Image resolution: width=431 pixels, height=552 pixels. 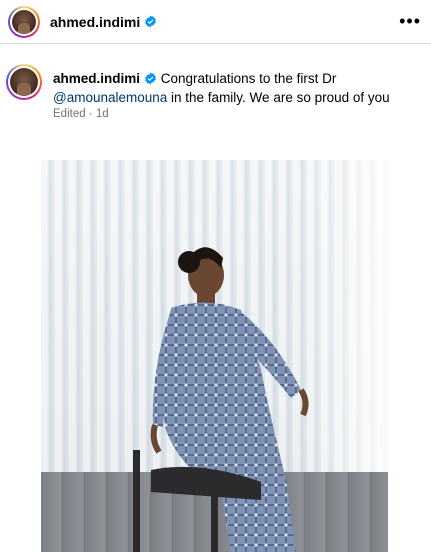 I want to click on comment-avatar, so click(x=24, y=82).